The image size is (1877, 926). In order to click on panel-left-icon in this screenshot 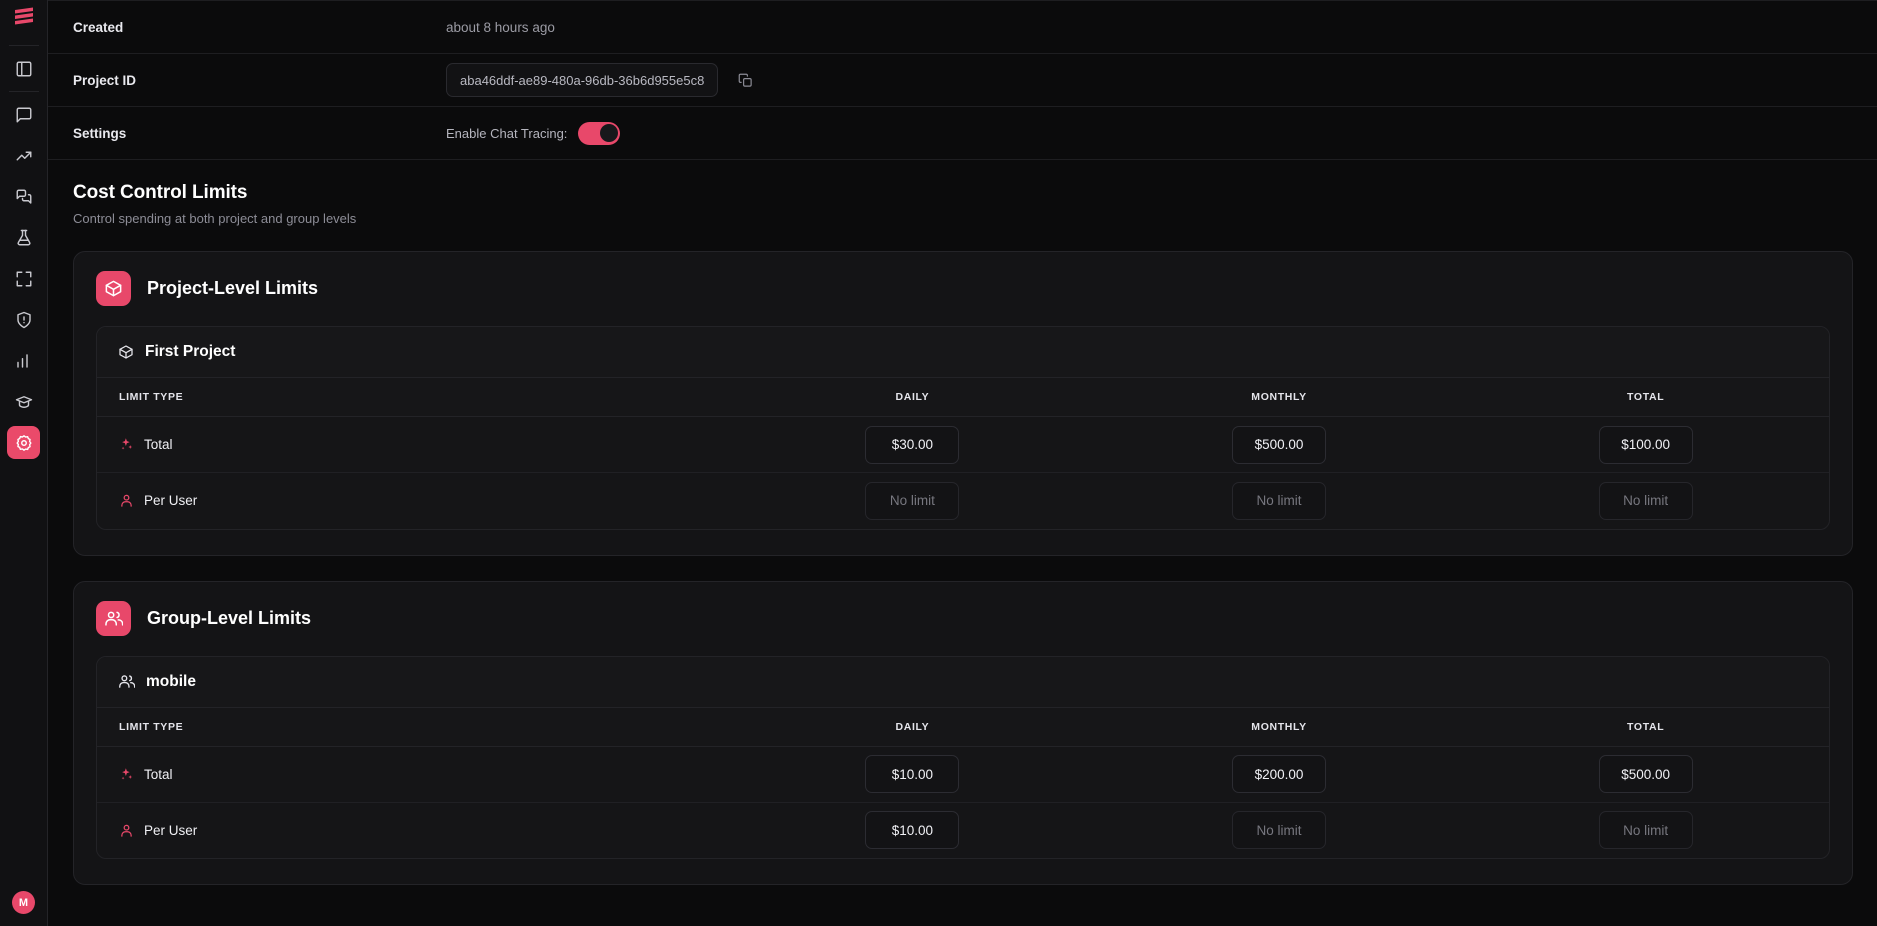, I will do `click(23, 68)`.